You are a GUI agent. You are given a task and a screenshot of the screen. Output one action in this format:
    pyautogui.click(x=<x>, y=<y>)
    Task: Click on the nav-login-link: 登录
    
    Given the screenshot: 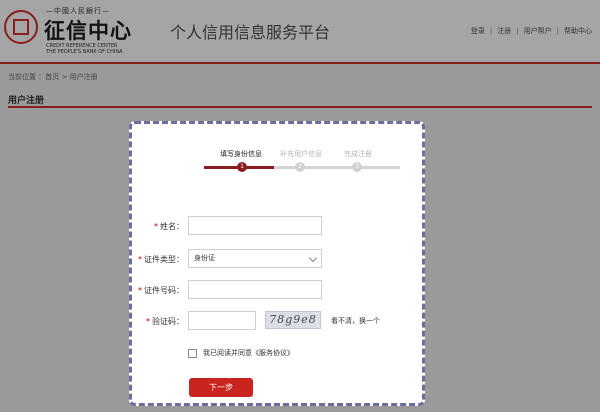 What is the action you would take?
    pyautogui.click(x=478, y=31)
    